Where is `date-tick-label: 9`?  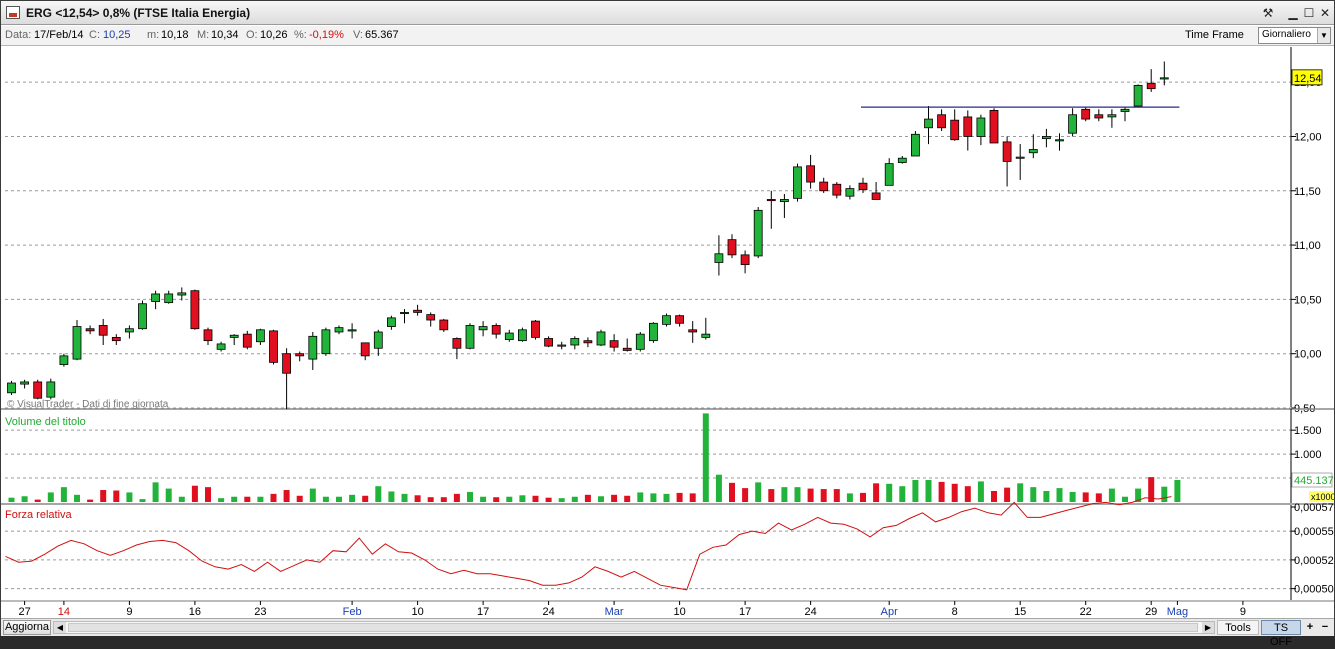
date-tick-label: 9 is located at coordinates (1243, 612).